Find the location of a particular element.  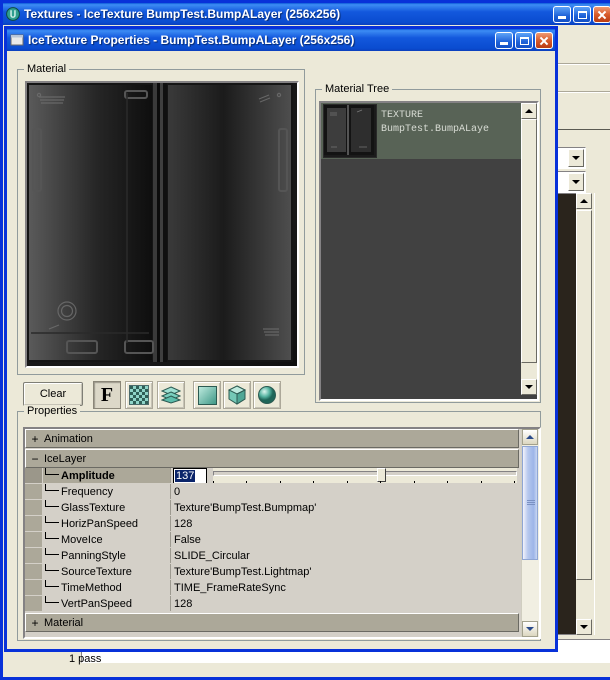

property-value-cell: Texture'BumpTest.Lightmap' is located at coordinates (345, 571).